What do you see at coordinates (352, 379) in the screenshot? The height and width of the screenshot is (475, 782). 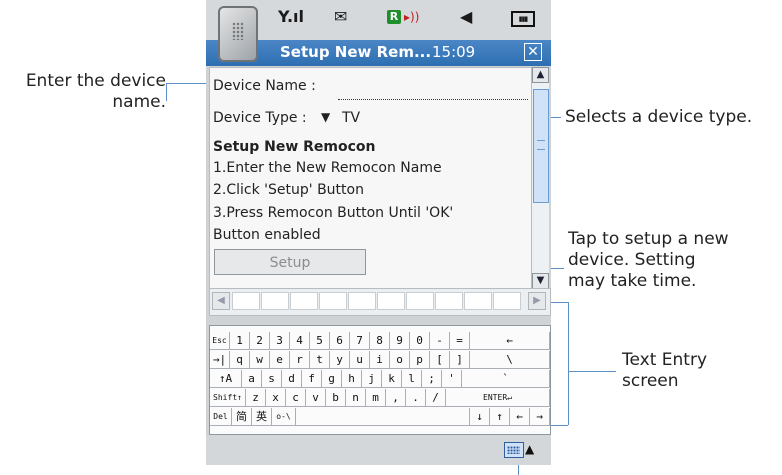 I see `key-2-6: h` at bounding box center [352, 379].